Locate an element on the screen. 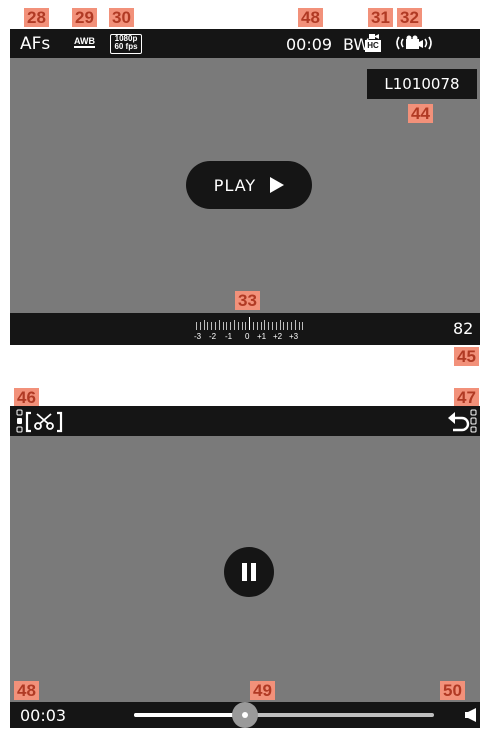 This screenshot has width=482, height=731. top-status-bar: AFs AWB 1080p 60 fps 00:09 BW HC is located at coordinates (245, 43).